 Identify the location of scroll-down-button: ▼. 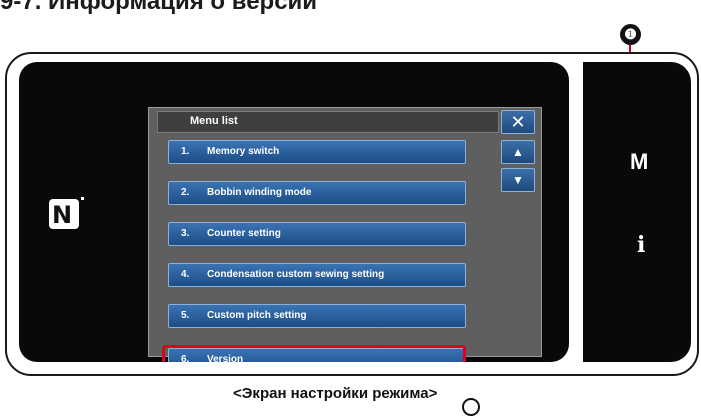
(518, 180).